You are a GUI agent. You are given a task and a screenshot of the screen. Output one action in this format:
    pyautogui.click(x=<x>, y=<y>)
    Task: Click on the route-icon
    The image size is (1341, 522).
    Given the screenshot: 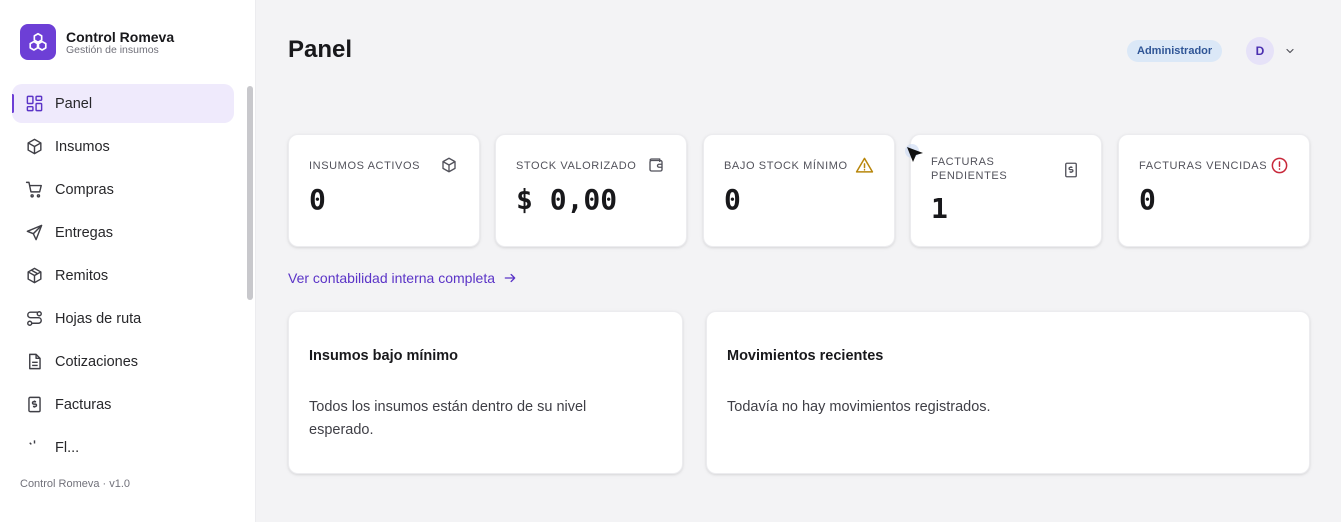 What is the action you would take?
    pyautogui.click(x=34, y=319)
    